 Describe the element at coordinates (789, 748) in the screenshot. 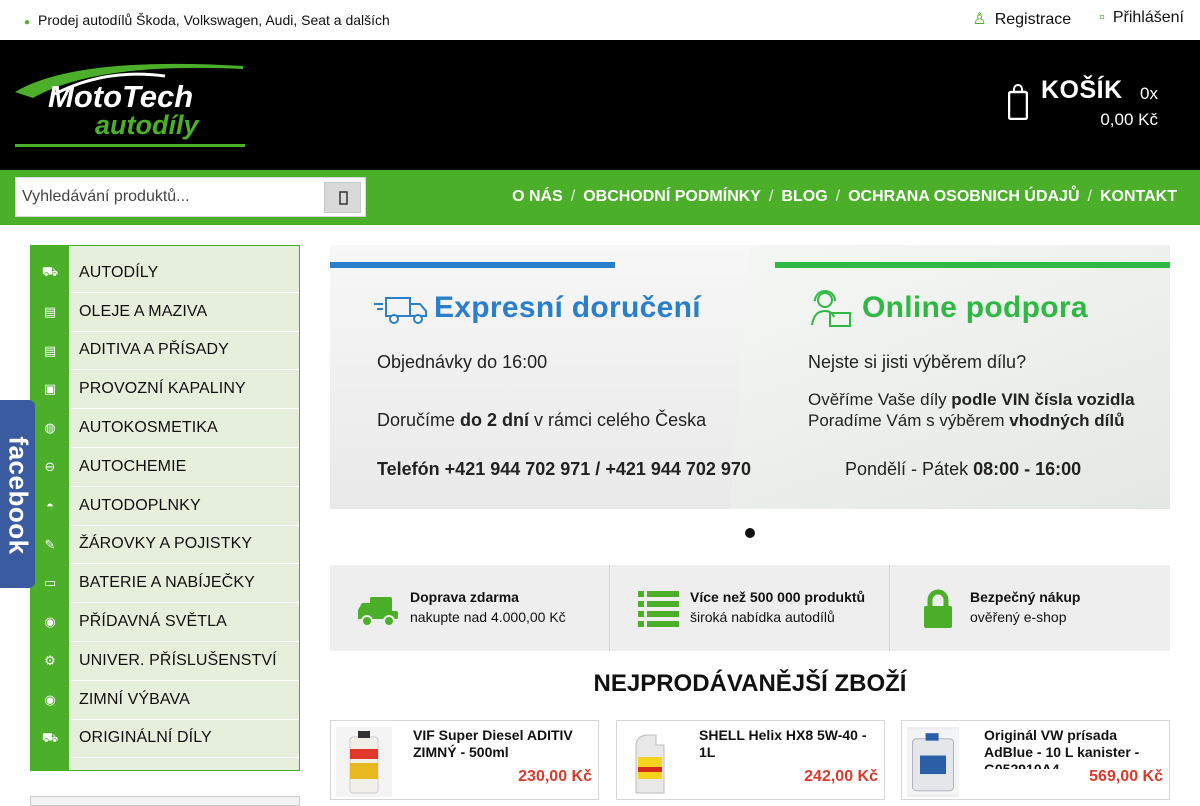

I see `product-name: SHELL Helix HX8 5W-40 - 1L` at that location.